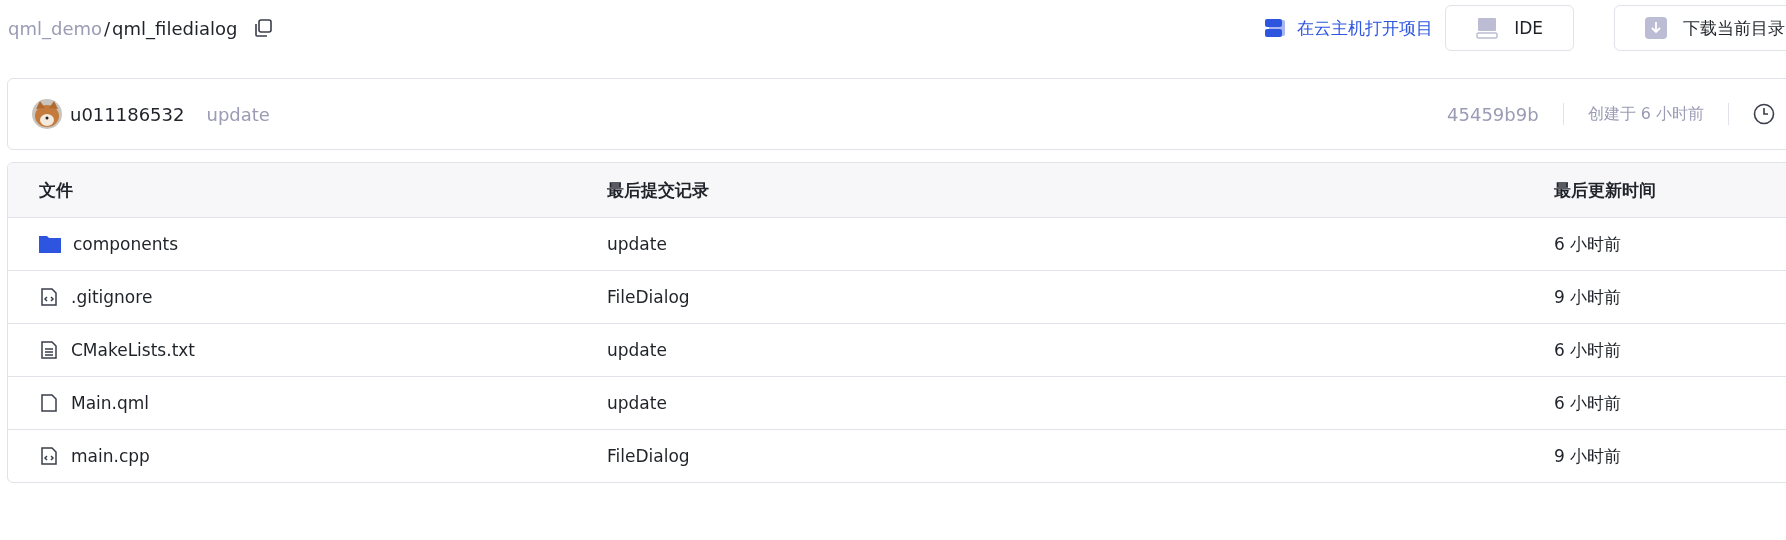  Describe the element at coordinates (110, 403) in the screenshot. I see `file-name: Main.qml` at that location.